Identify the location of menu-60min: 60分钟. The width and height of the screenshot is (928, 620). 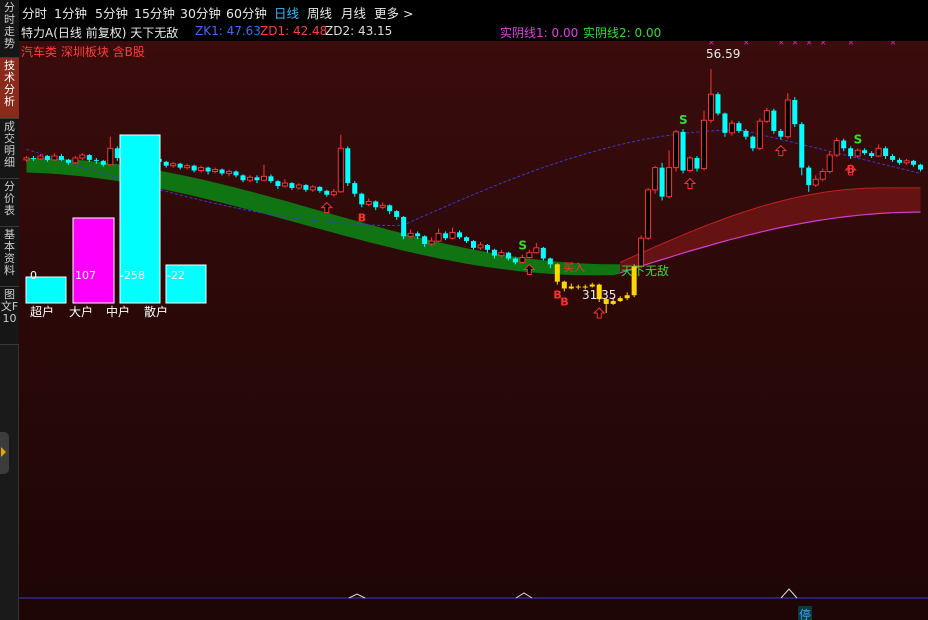
(246, 12).